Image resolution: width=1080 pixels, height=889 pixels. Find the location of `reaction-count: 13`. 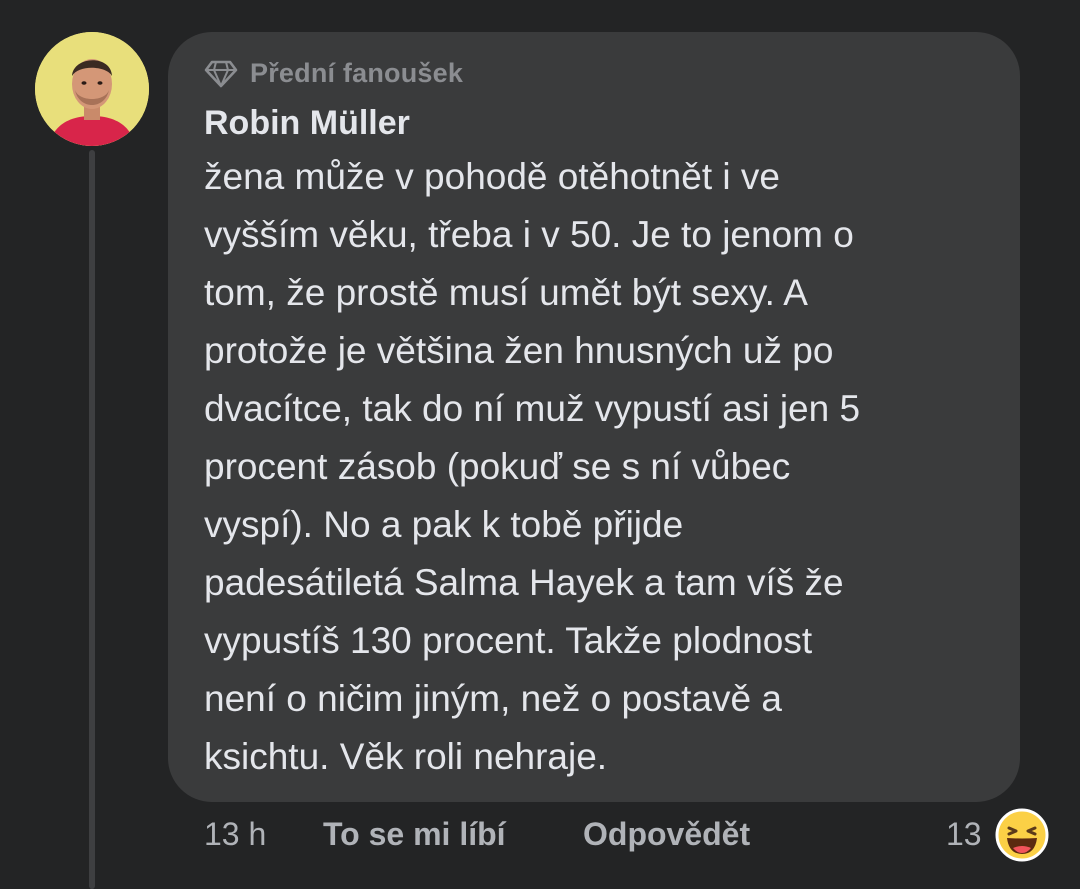

reaction-count: 13 is located at coordinates (964, 834).